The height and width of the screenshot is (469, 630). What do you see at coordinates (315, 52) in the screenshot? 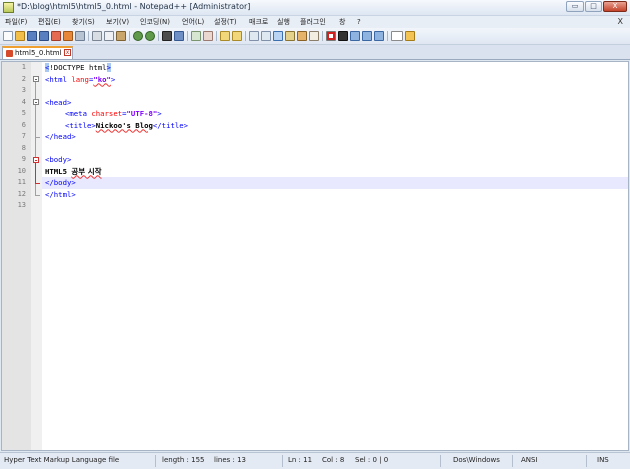
I see `tab-bar: html5_0.html x` at bounding box center [315, 52].